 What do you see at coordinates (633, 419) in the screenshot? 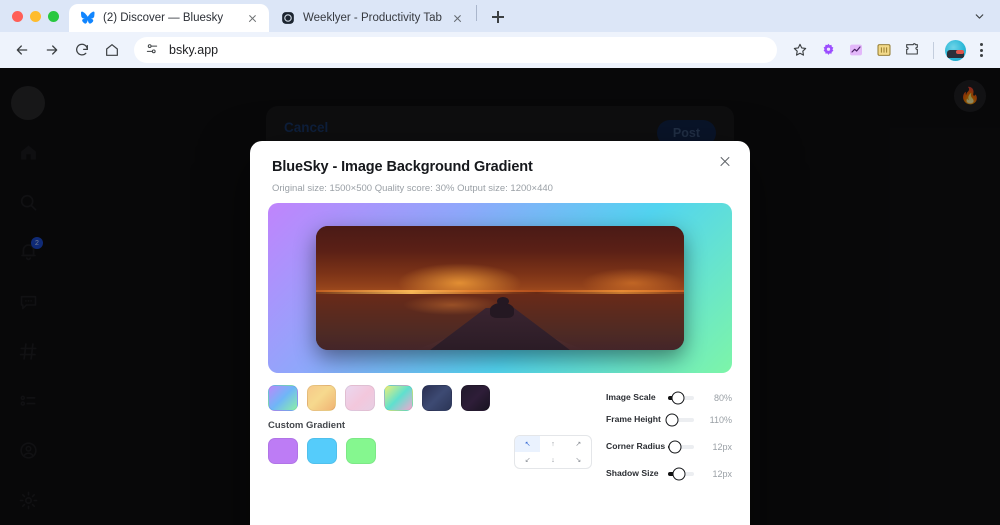
I see `slider-label: Frame Height` at bounding box center [633, 419].